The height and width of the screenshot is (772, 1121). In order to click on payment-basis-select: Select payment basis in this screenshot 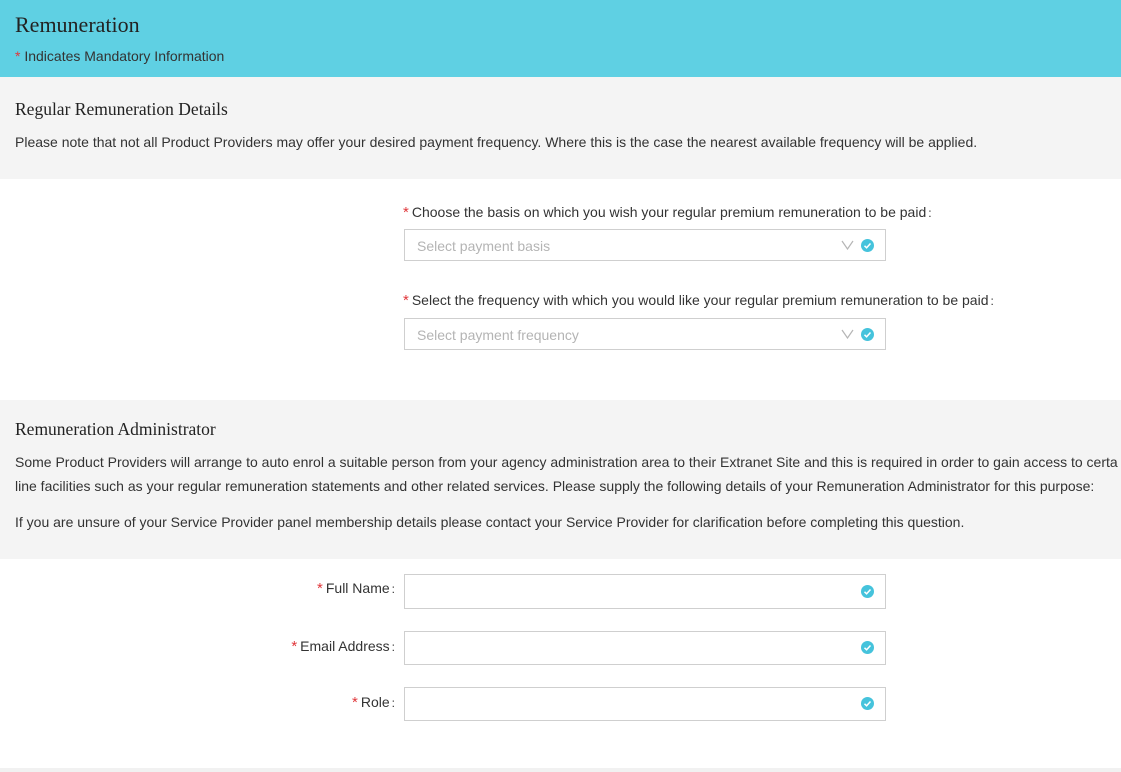, I will do `click(645, 245)`.